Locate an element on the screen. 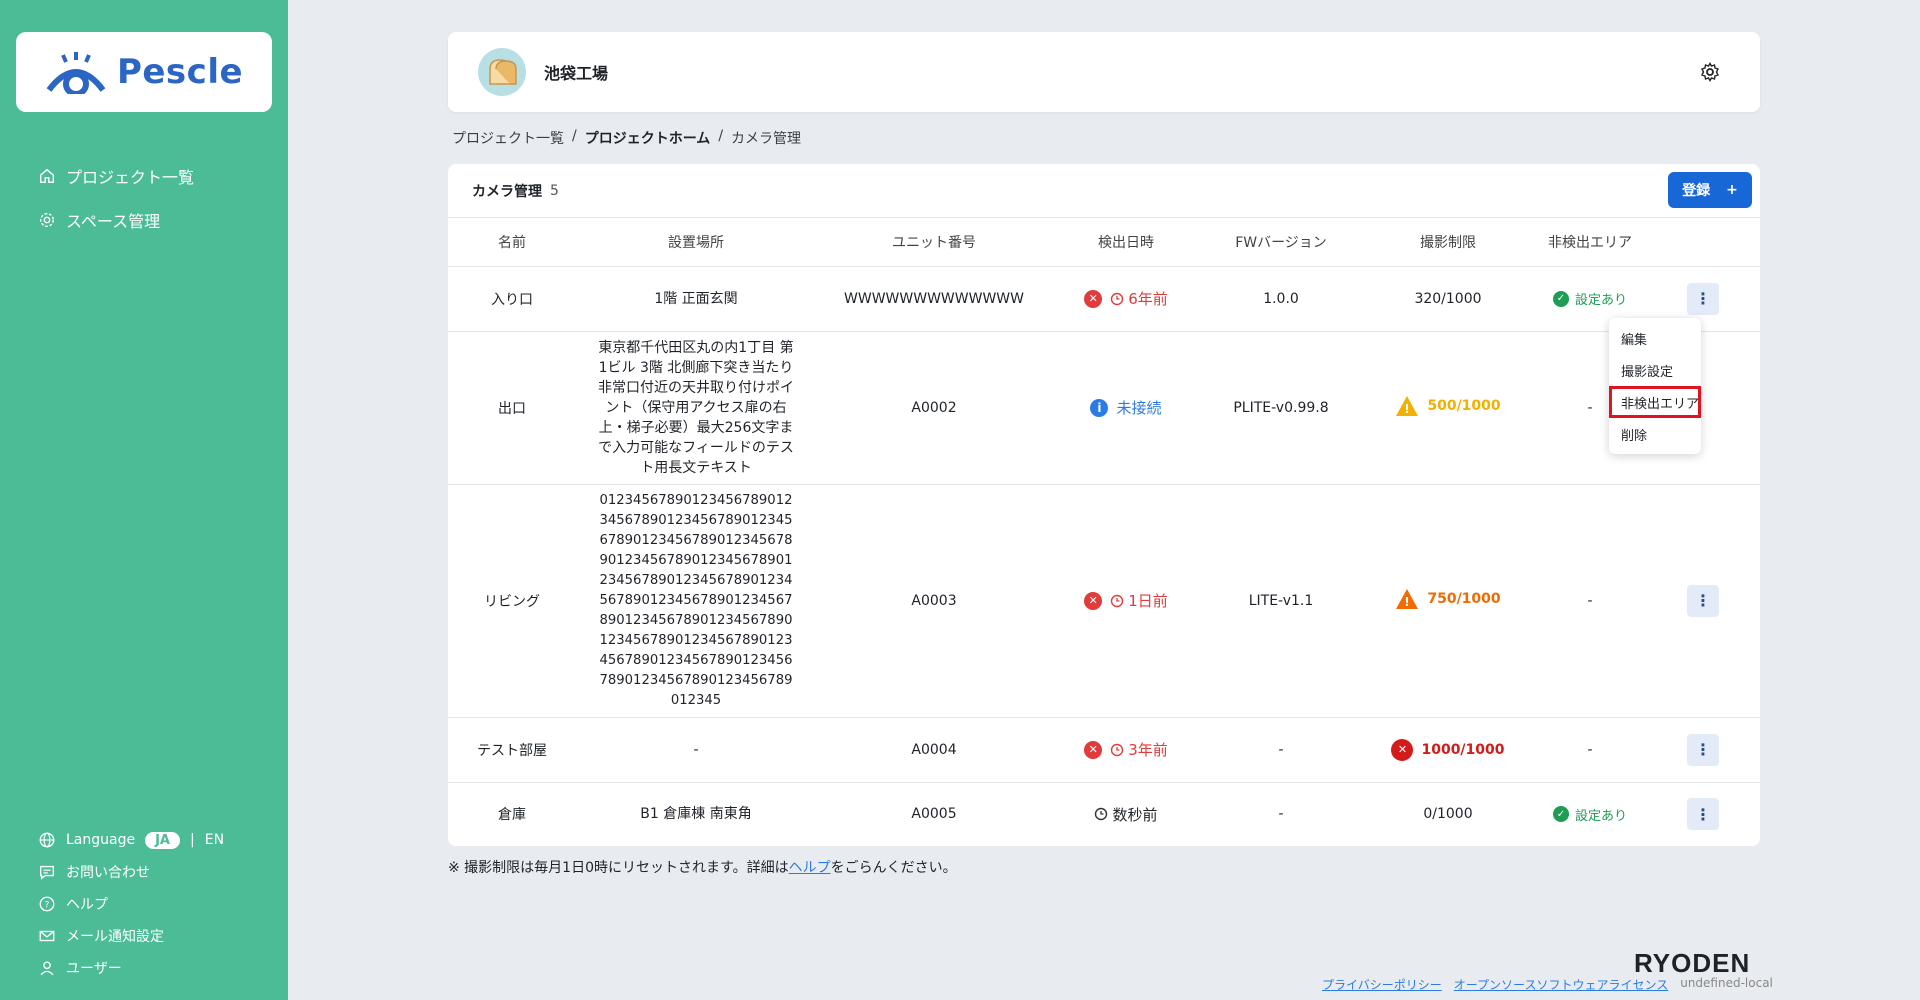 Image resolution: width=1920 pixels, height=1000 pixels. help-inline-link: ヘルプ is located at coordinates (810, 868).